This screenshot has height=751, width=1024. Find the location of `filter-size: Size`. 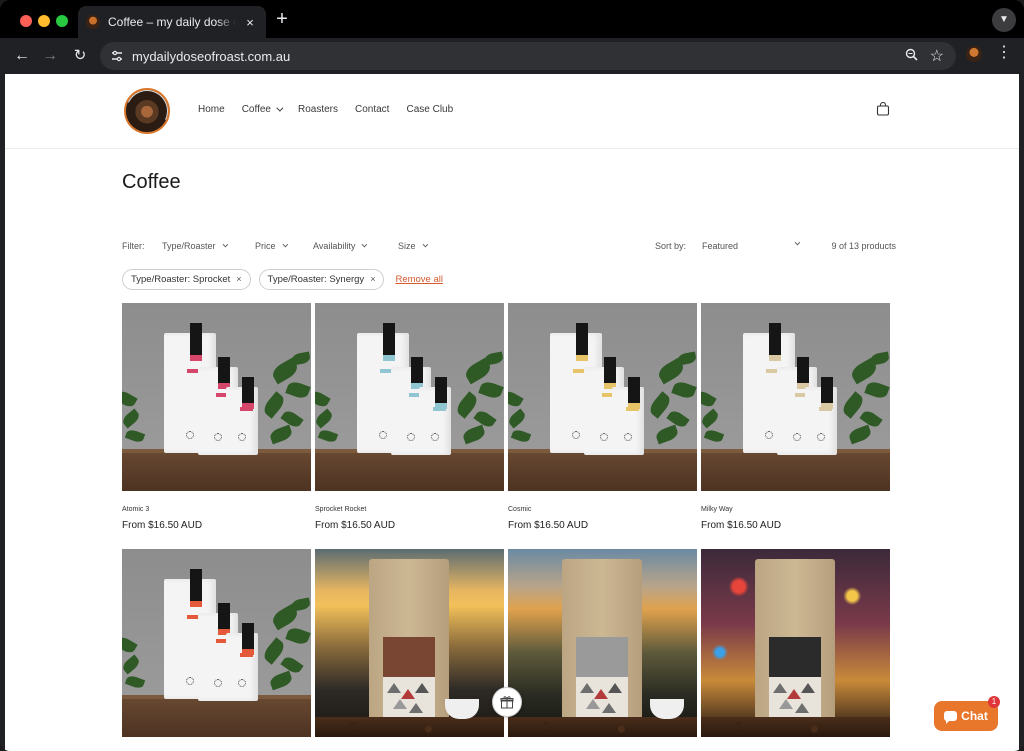

filter-size: Size is located at coordinates (413, 246).